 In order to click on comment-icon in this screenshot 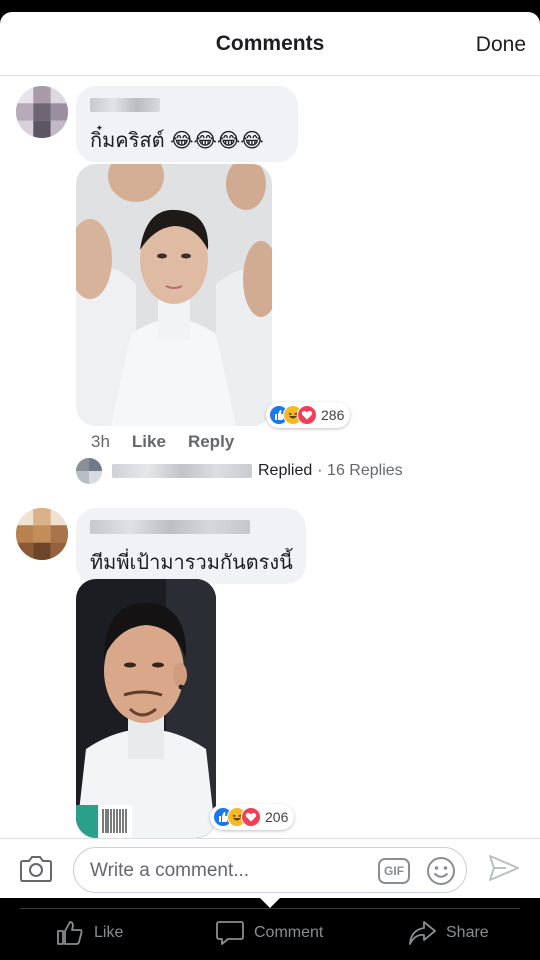, I will do `click(230, 933)`.